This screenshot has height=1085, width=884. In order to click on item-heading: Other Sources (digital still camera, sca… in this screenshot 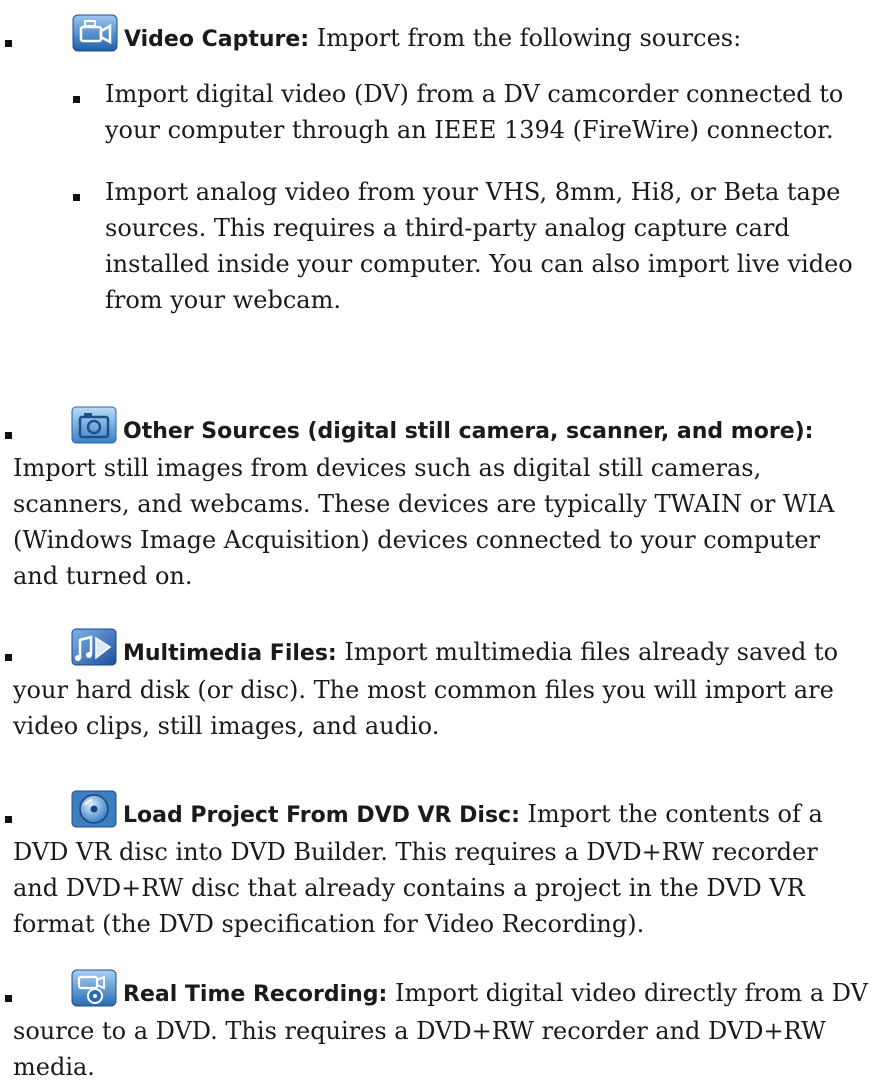, I will do `click(468, 431)`.